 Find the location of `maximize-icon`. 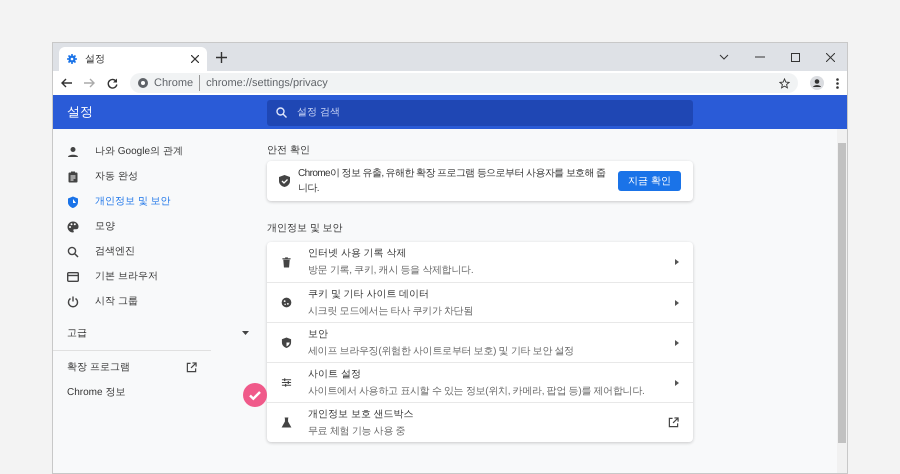

maximize-icon is located at coordinates (795, 57).